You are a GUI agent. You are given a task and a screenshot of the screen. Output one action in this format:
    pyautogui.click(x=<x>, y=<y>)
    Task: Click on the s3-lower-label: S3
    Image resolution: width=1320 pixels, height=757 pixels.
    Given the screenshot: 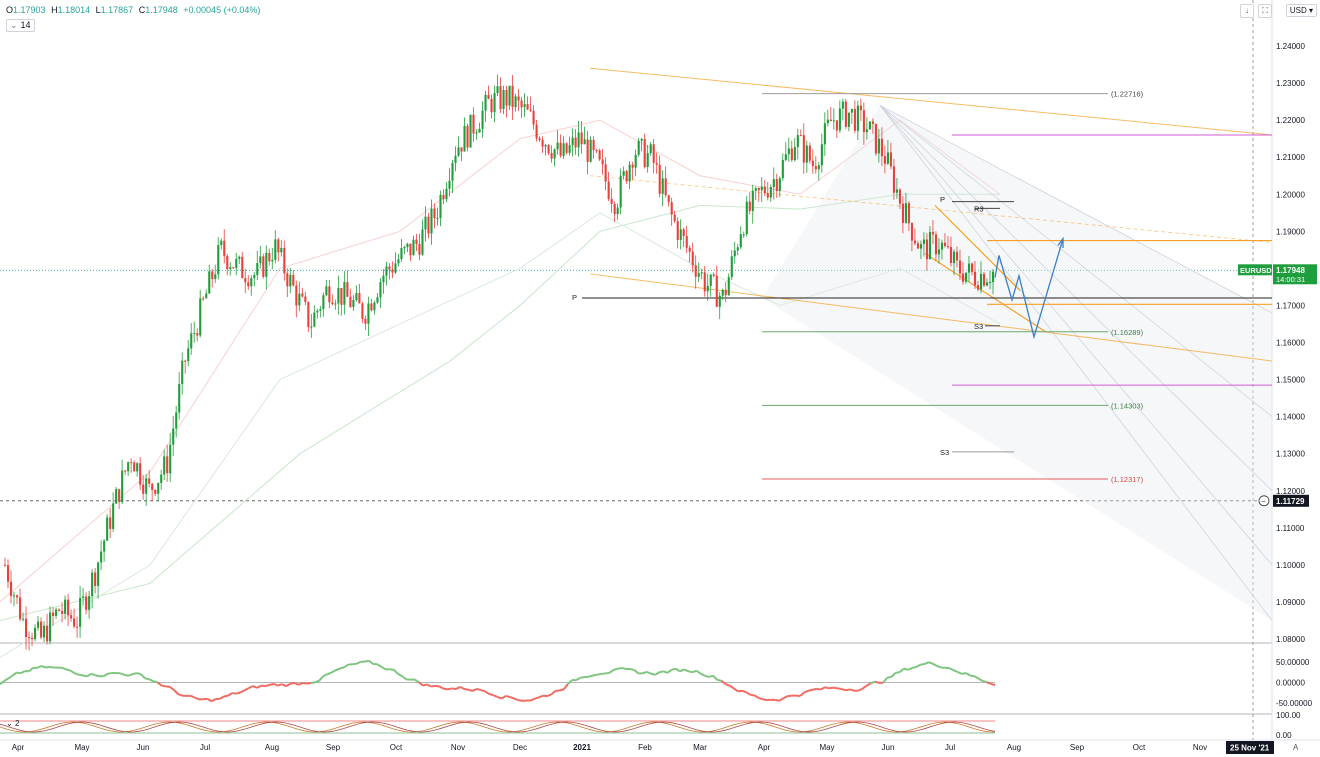 What is the action you would take?
    pyautogui.click(x=944, y=452)
    